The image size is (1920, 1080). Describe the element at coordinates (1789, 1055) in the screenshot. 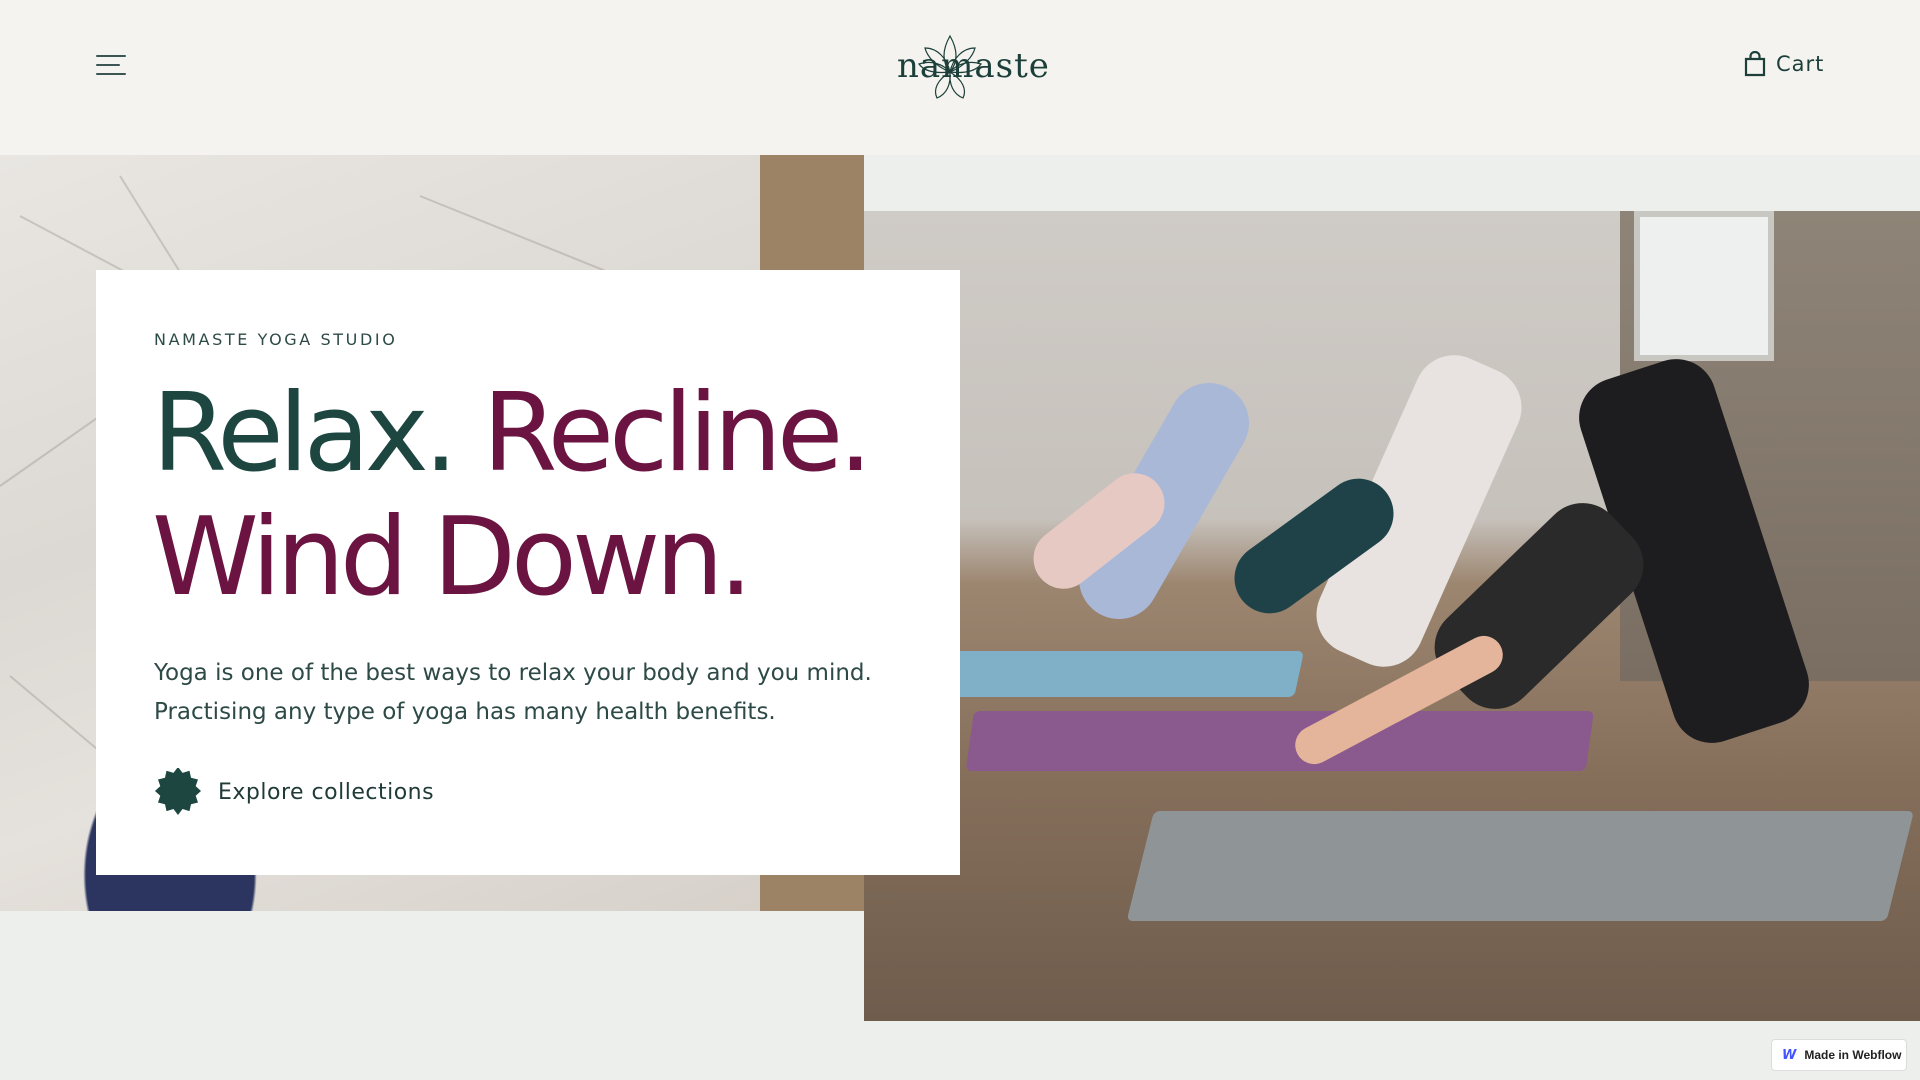

I see `webflow-icon: W` at that location.